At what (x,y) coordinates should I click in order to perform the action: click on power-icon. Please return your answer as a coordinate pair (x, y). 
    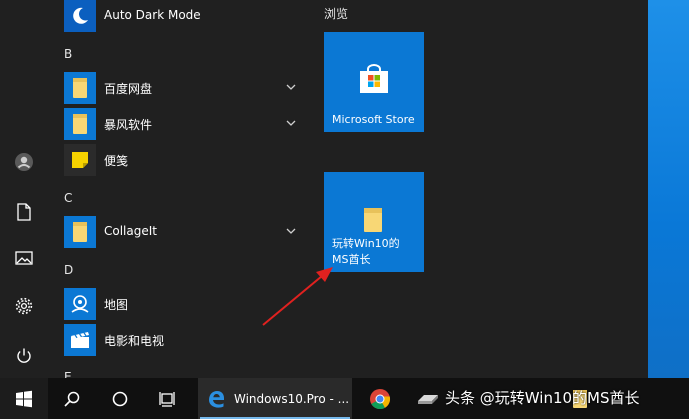
    Looking at the image, I should click on (24, 355).